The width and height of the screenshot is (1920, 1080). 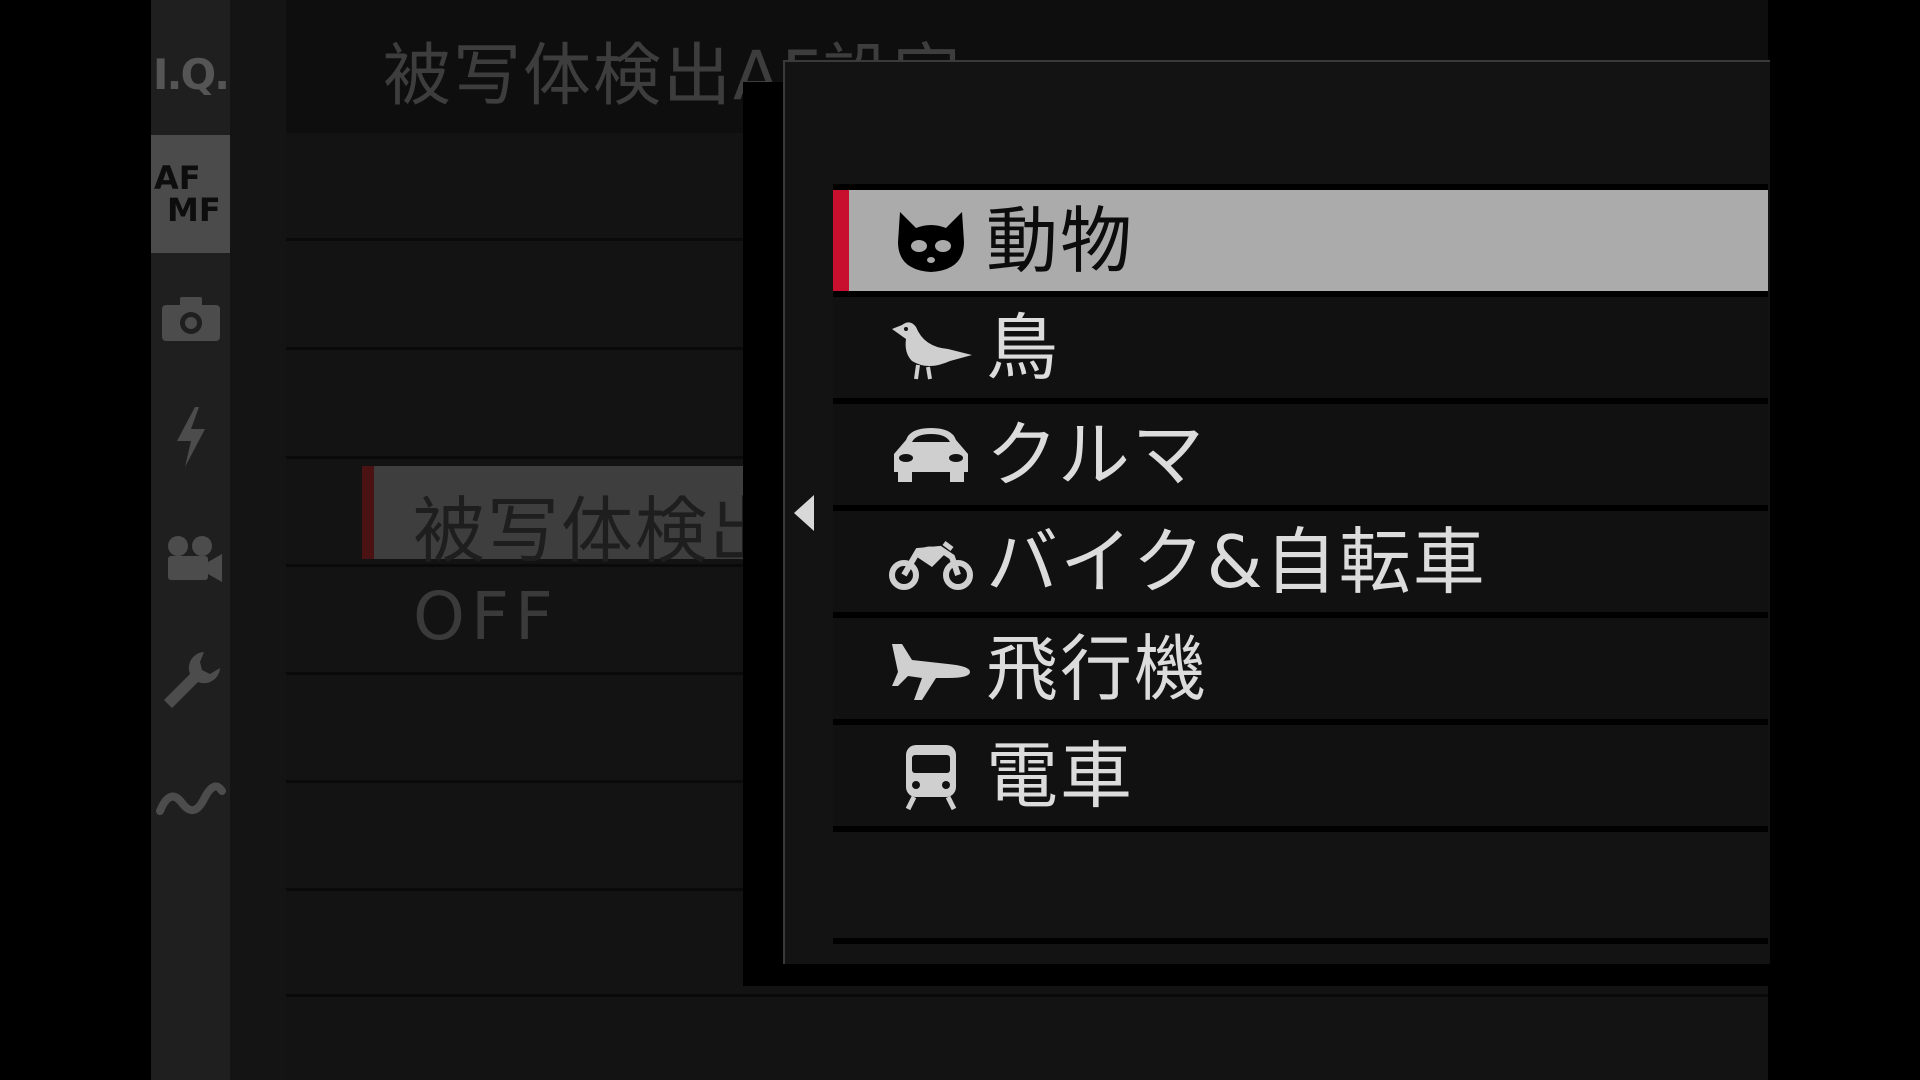 I want to click on tab-iq-label: I.Q., so click(x=191, y=74).